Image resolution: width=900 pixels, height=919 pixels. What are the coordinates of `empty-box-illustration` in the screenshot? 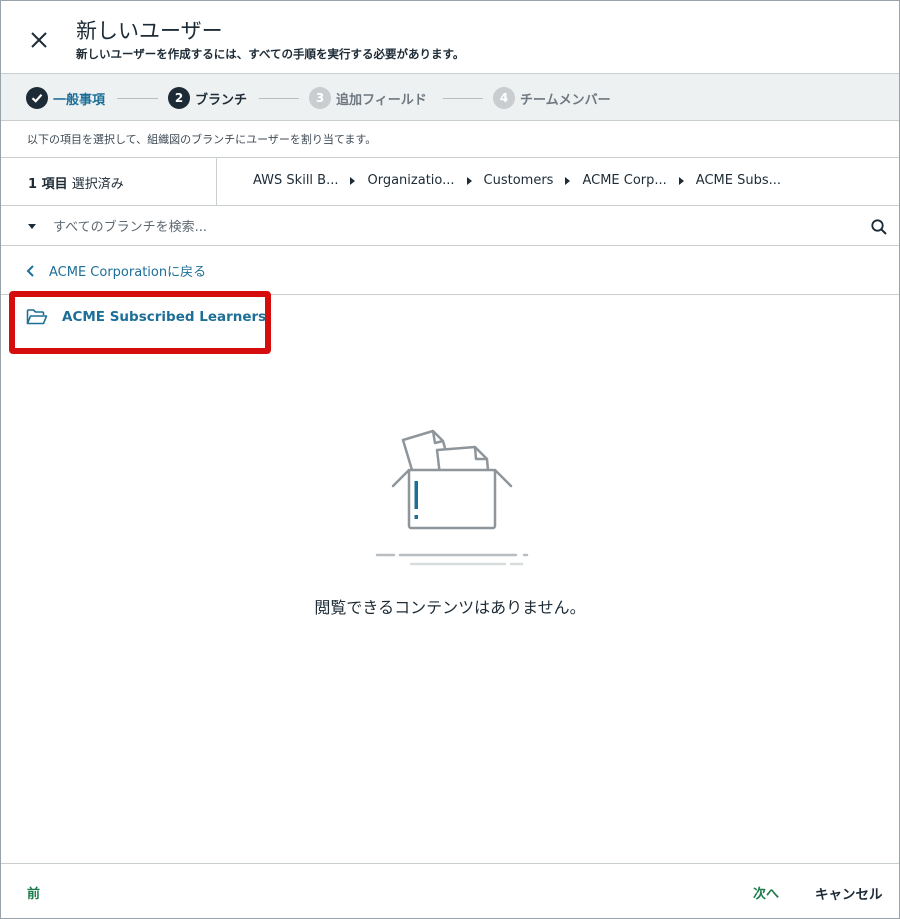 It's located at (451, 498).